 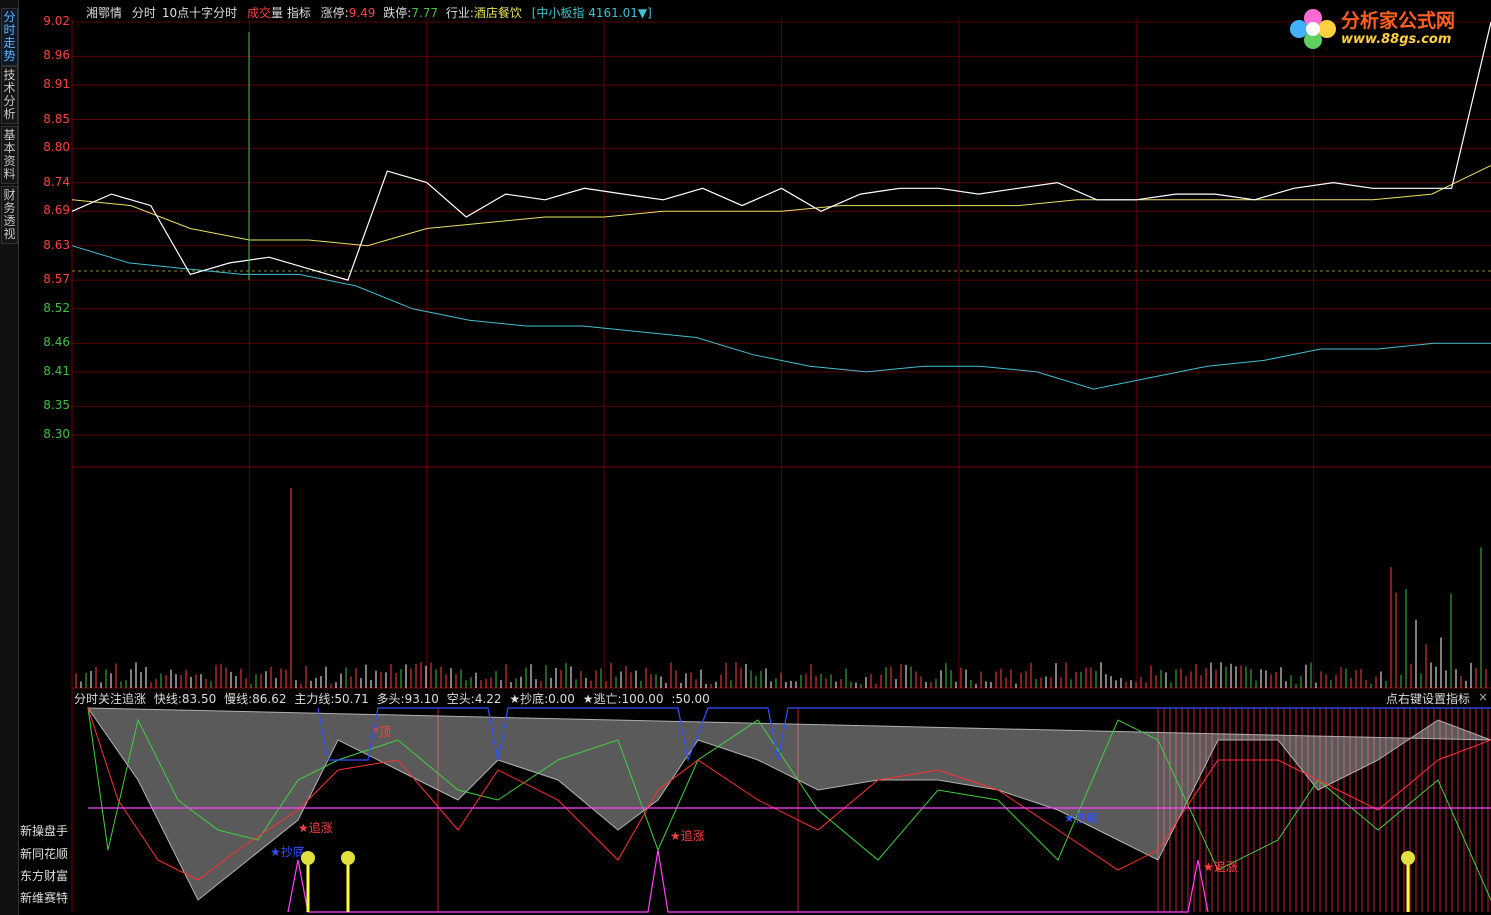 I want to click on annotation-top: *顶, so click(x=382, y=732).